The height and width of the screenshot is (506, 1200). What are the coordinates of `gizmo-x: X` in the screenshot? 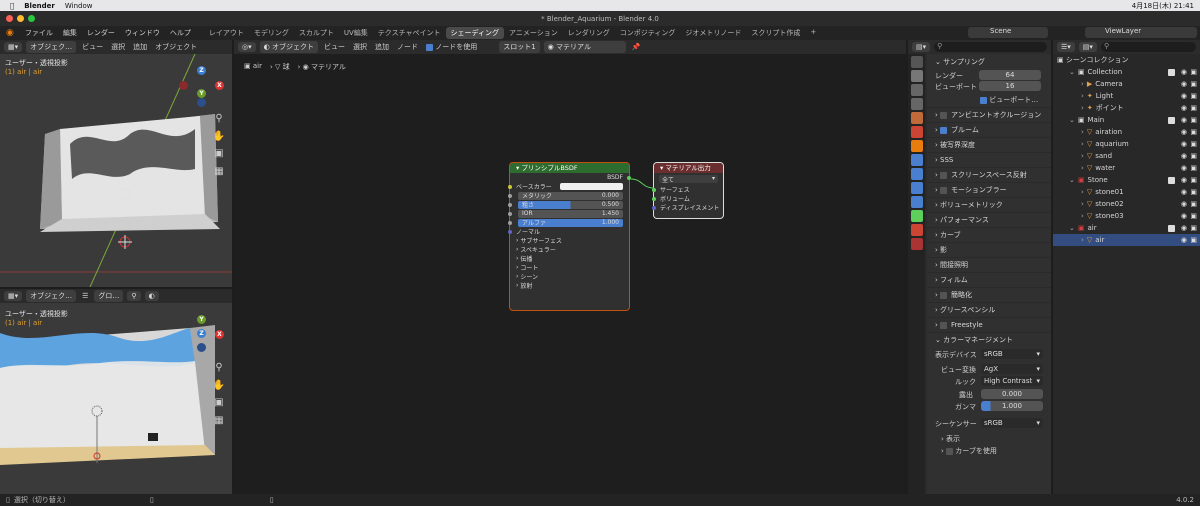 It's located at (219, 85).